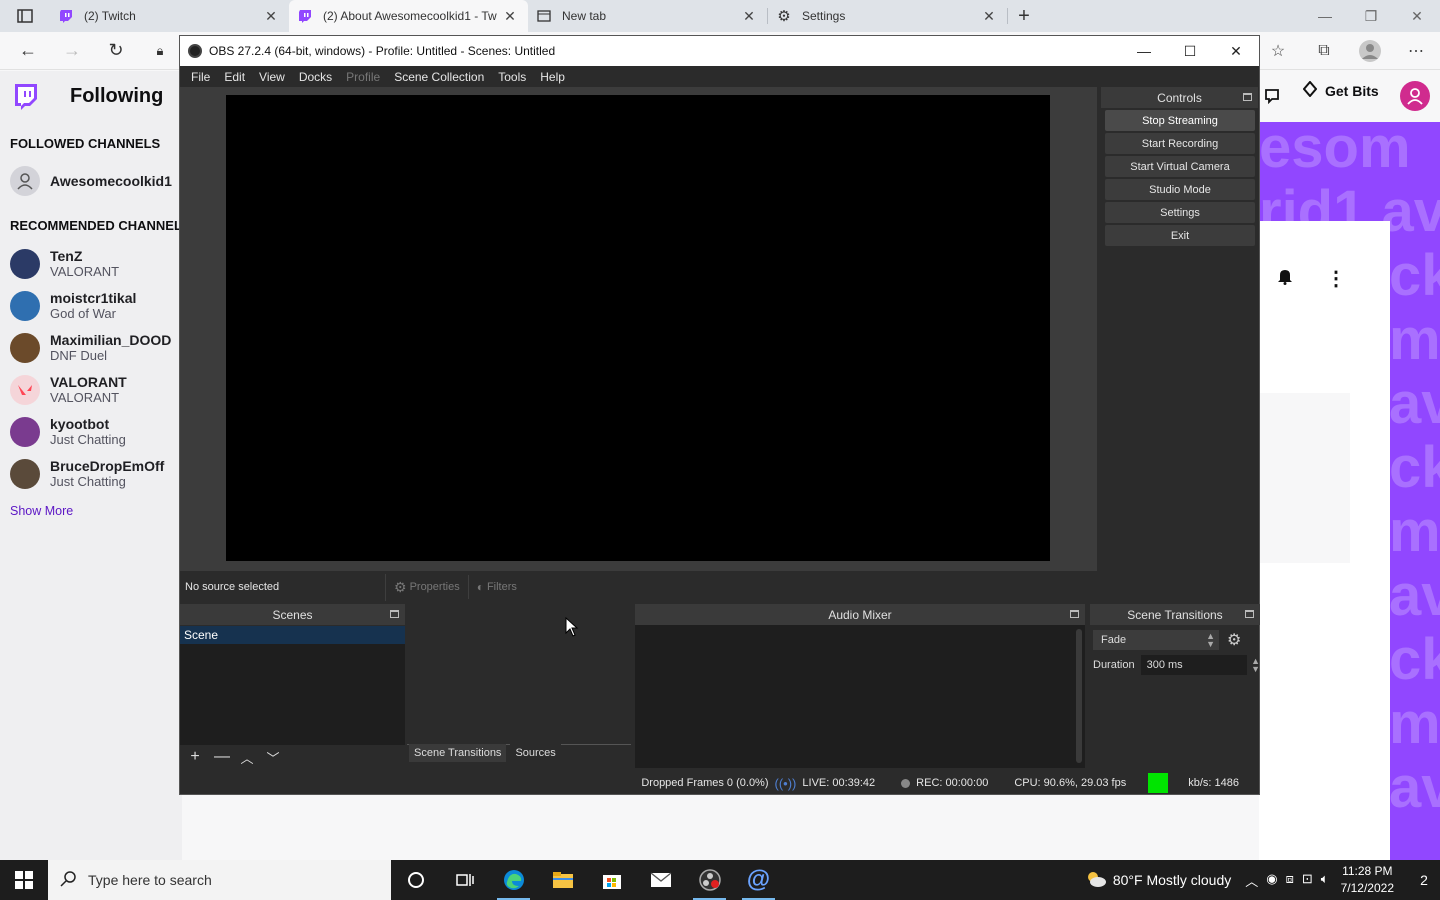 The image size is (1440, 900). Describe the element at coordinates (72, 51) in the screenshot. I see `forward-arrow-icon: →` at that location.